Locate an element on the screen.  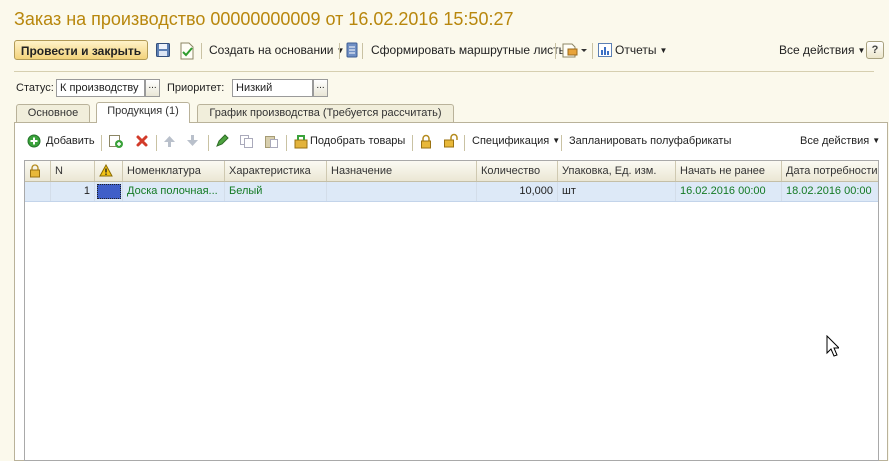
col-purpose: Назначение is located at coordinates (402, 171).